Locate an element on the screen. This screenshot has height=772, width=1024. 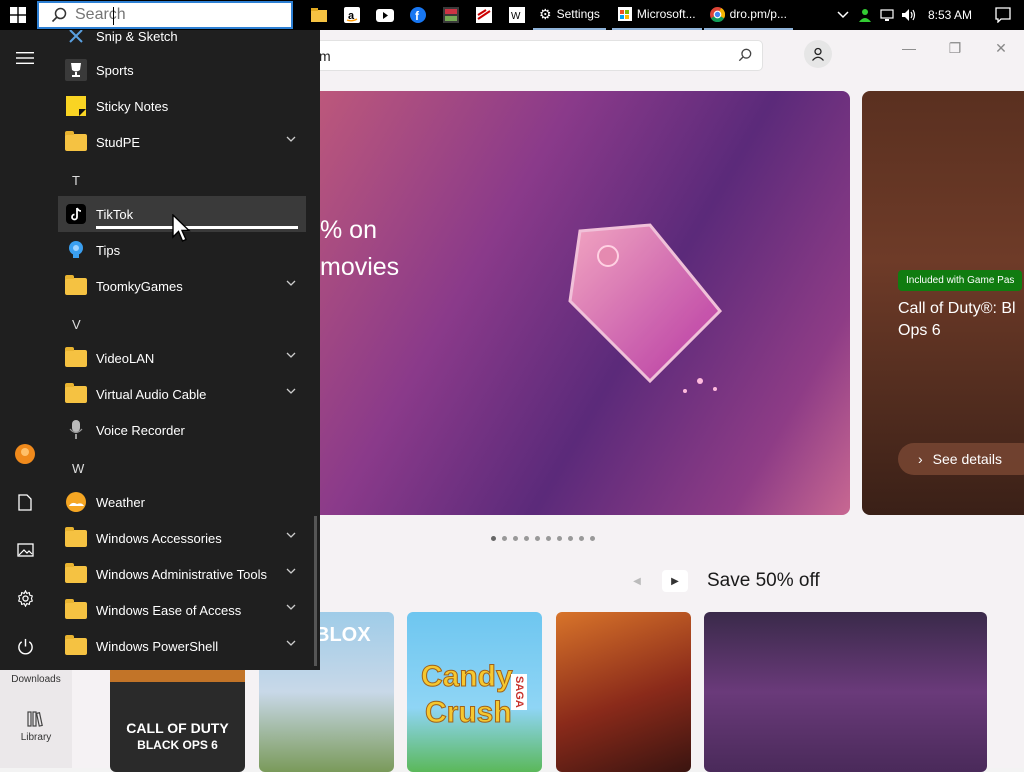
notification-center-icon is located at coordinates (1003, 15).